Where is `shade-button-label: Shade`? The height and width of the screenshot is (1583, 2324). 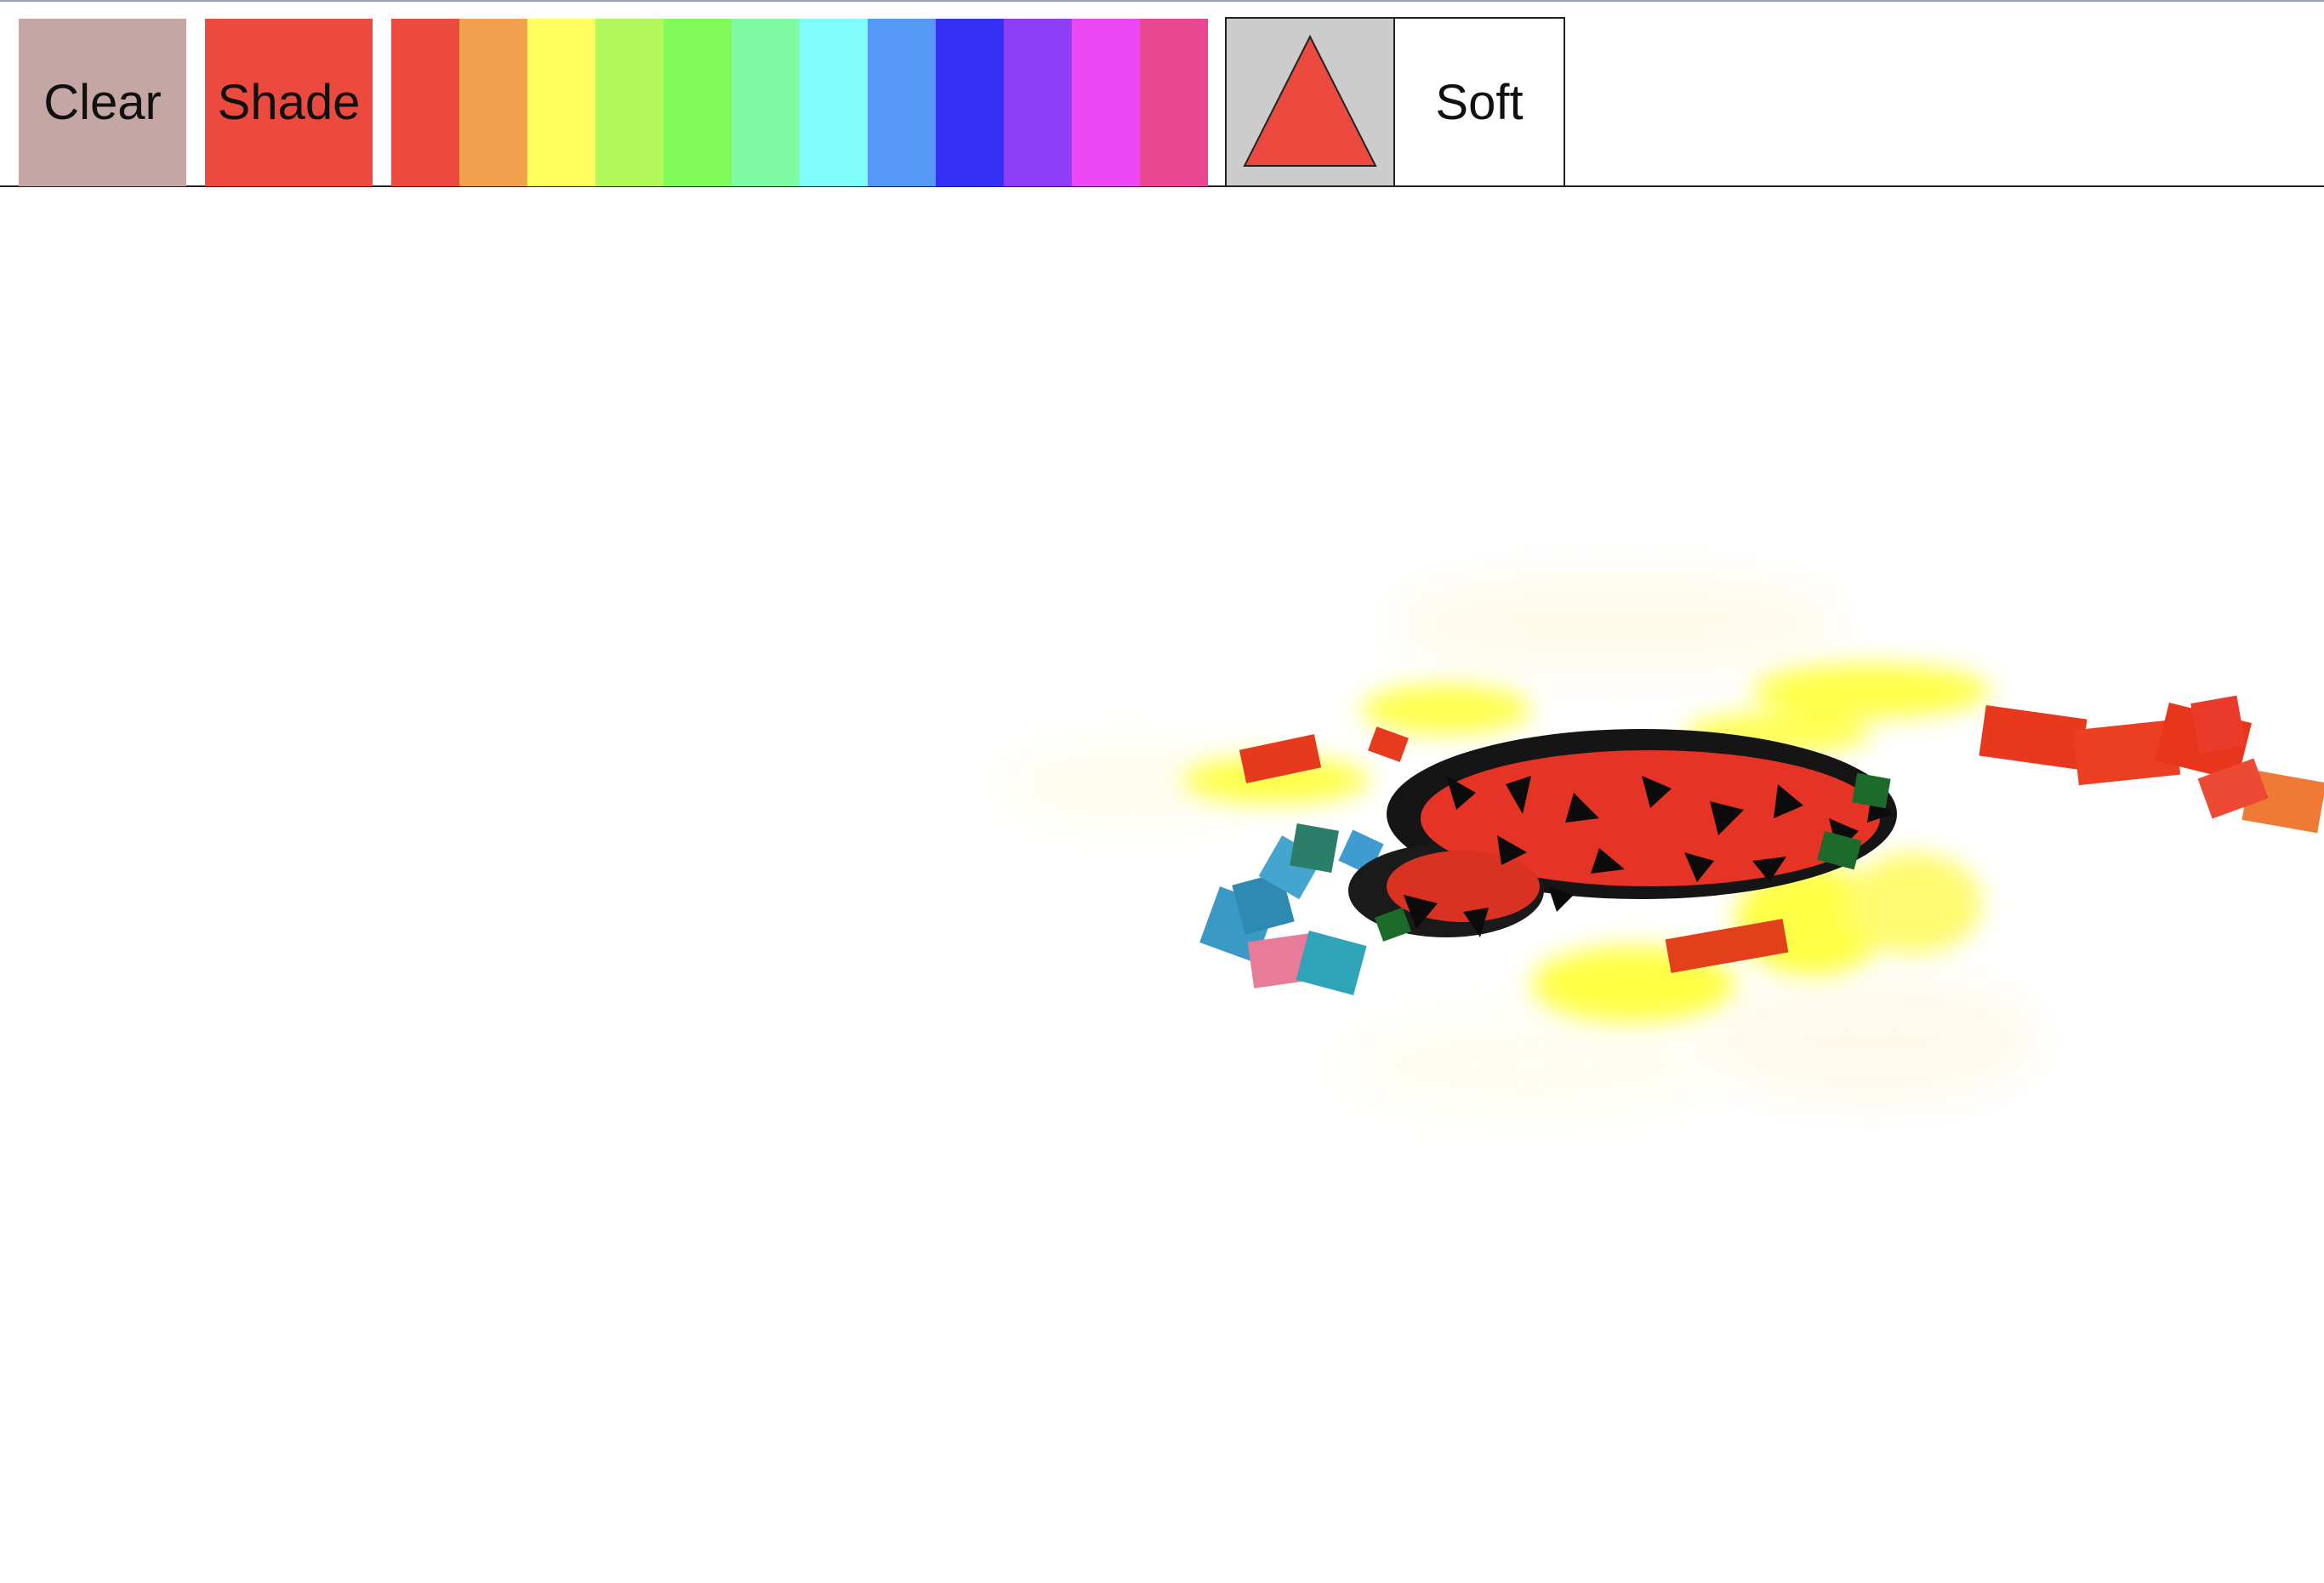 shade-button-label: Shade is located at coordinates (289, 102).